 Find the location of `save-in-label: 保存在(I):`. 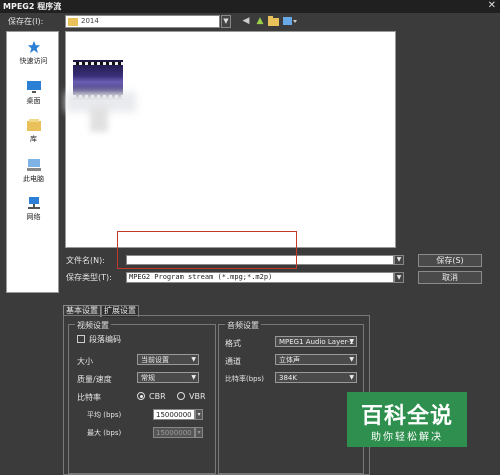

save-in-label: 保存在(I): is located at coordinates (26, 21).